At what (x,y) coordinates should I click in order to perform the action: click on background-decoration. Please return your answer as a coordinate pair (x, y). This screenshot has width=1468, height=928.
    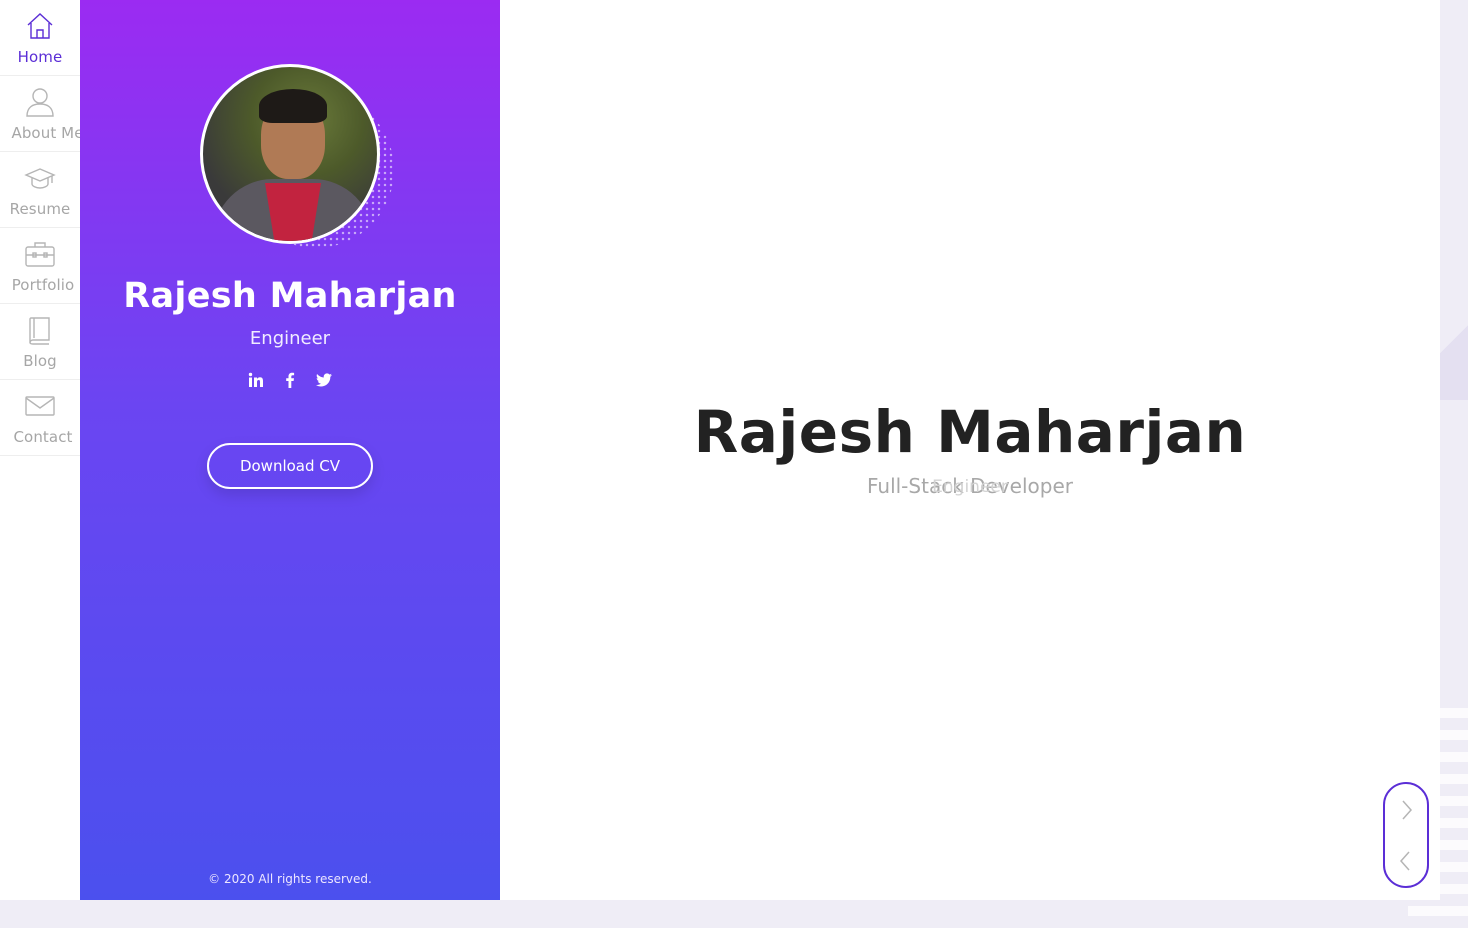
    Looking at the image, I should click on (1453, 340).